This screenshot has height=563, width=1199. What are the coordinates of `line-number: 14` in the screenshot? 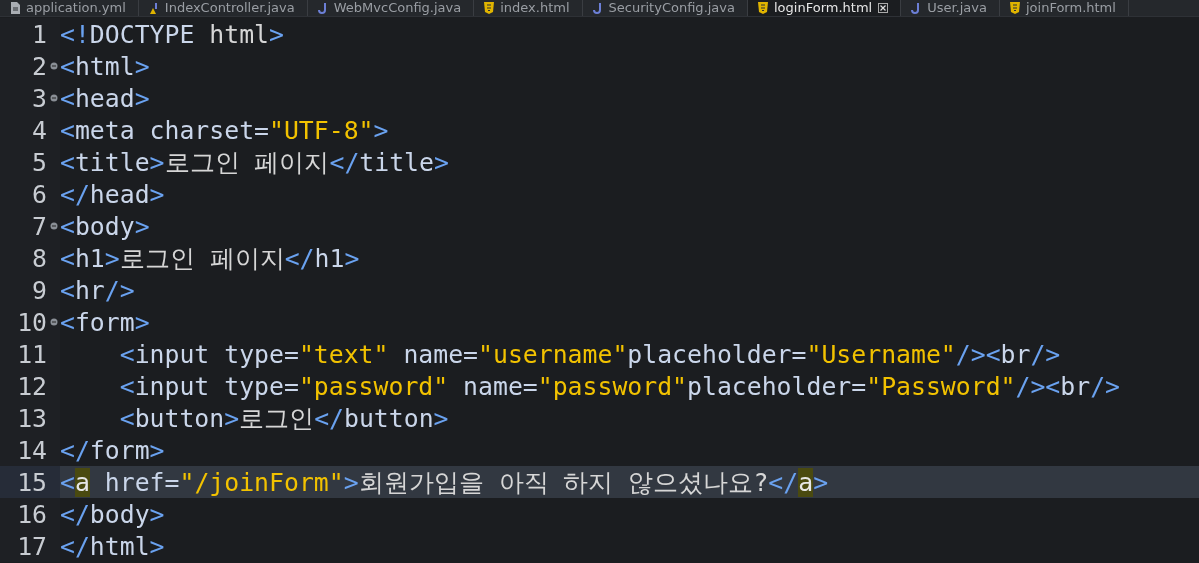 It's located at (31, 450).